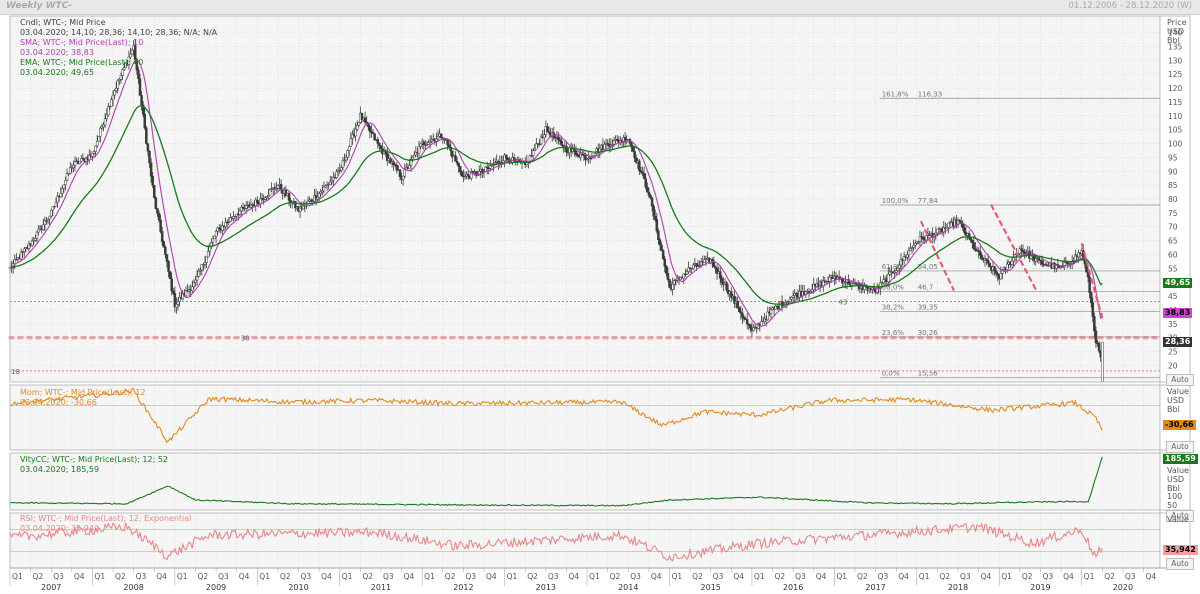 The image size is (1200, 594). What do you see at coordinates (82, 42) in the screenshot?
I see `sma-legend-name: SMA; WTC-; Mid Price(Last); 10` at bounding box center [82, 42].